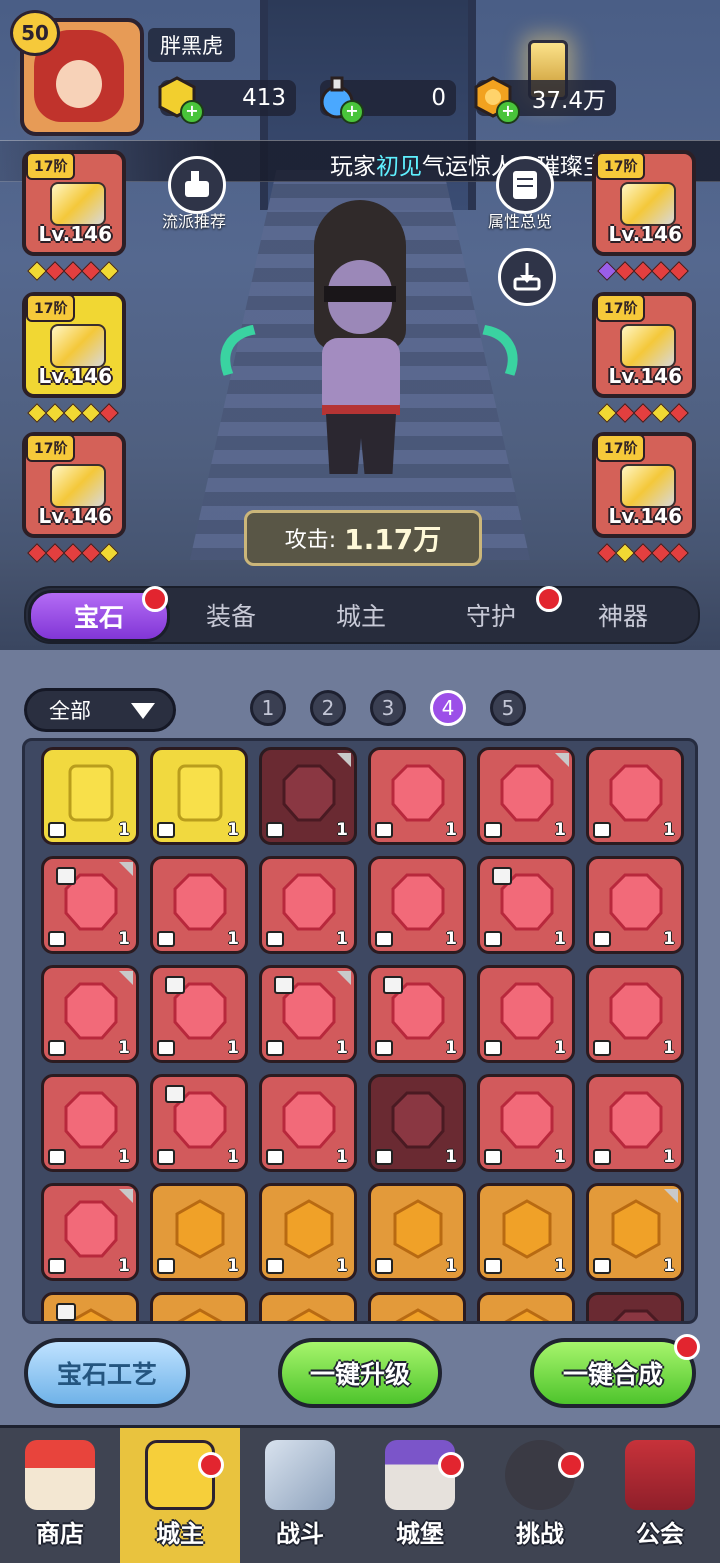 The width and height of the screenshot is (720, 1563). I want to click on attr-overview-button, so click(525, 185).